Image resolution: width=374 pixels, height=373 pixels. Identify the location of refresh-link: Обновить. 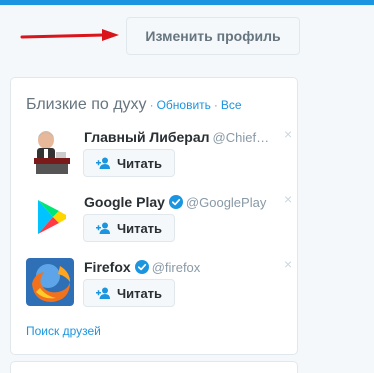
(184, 105).